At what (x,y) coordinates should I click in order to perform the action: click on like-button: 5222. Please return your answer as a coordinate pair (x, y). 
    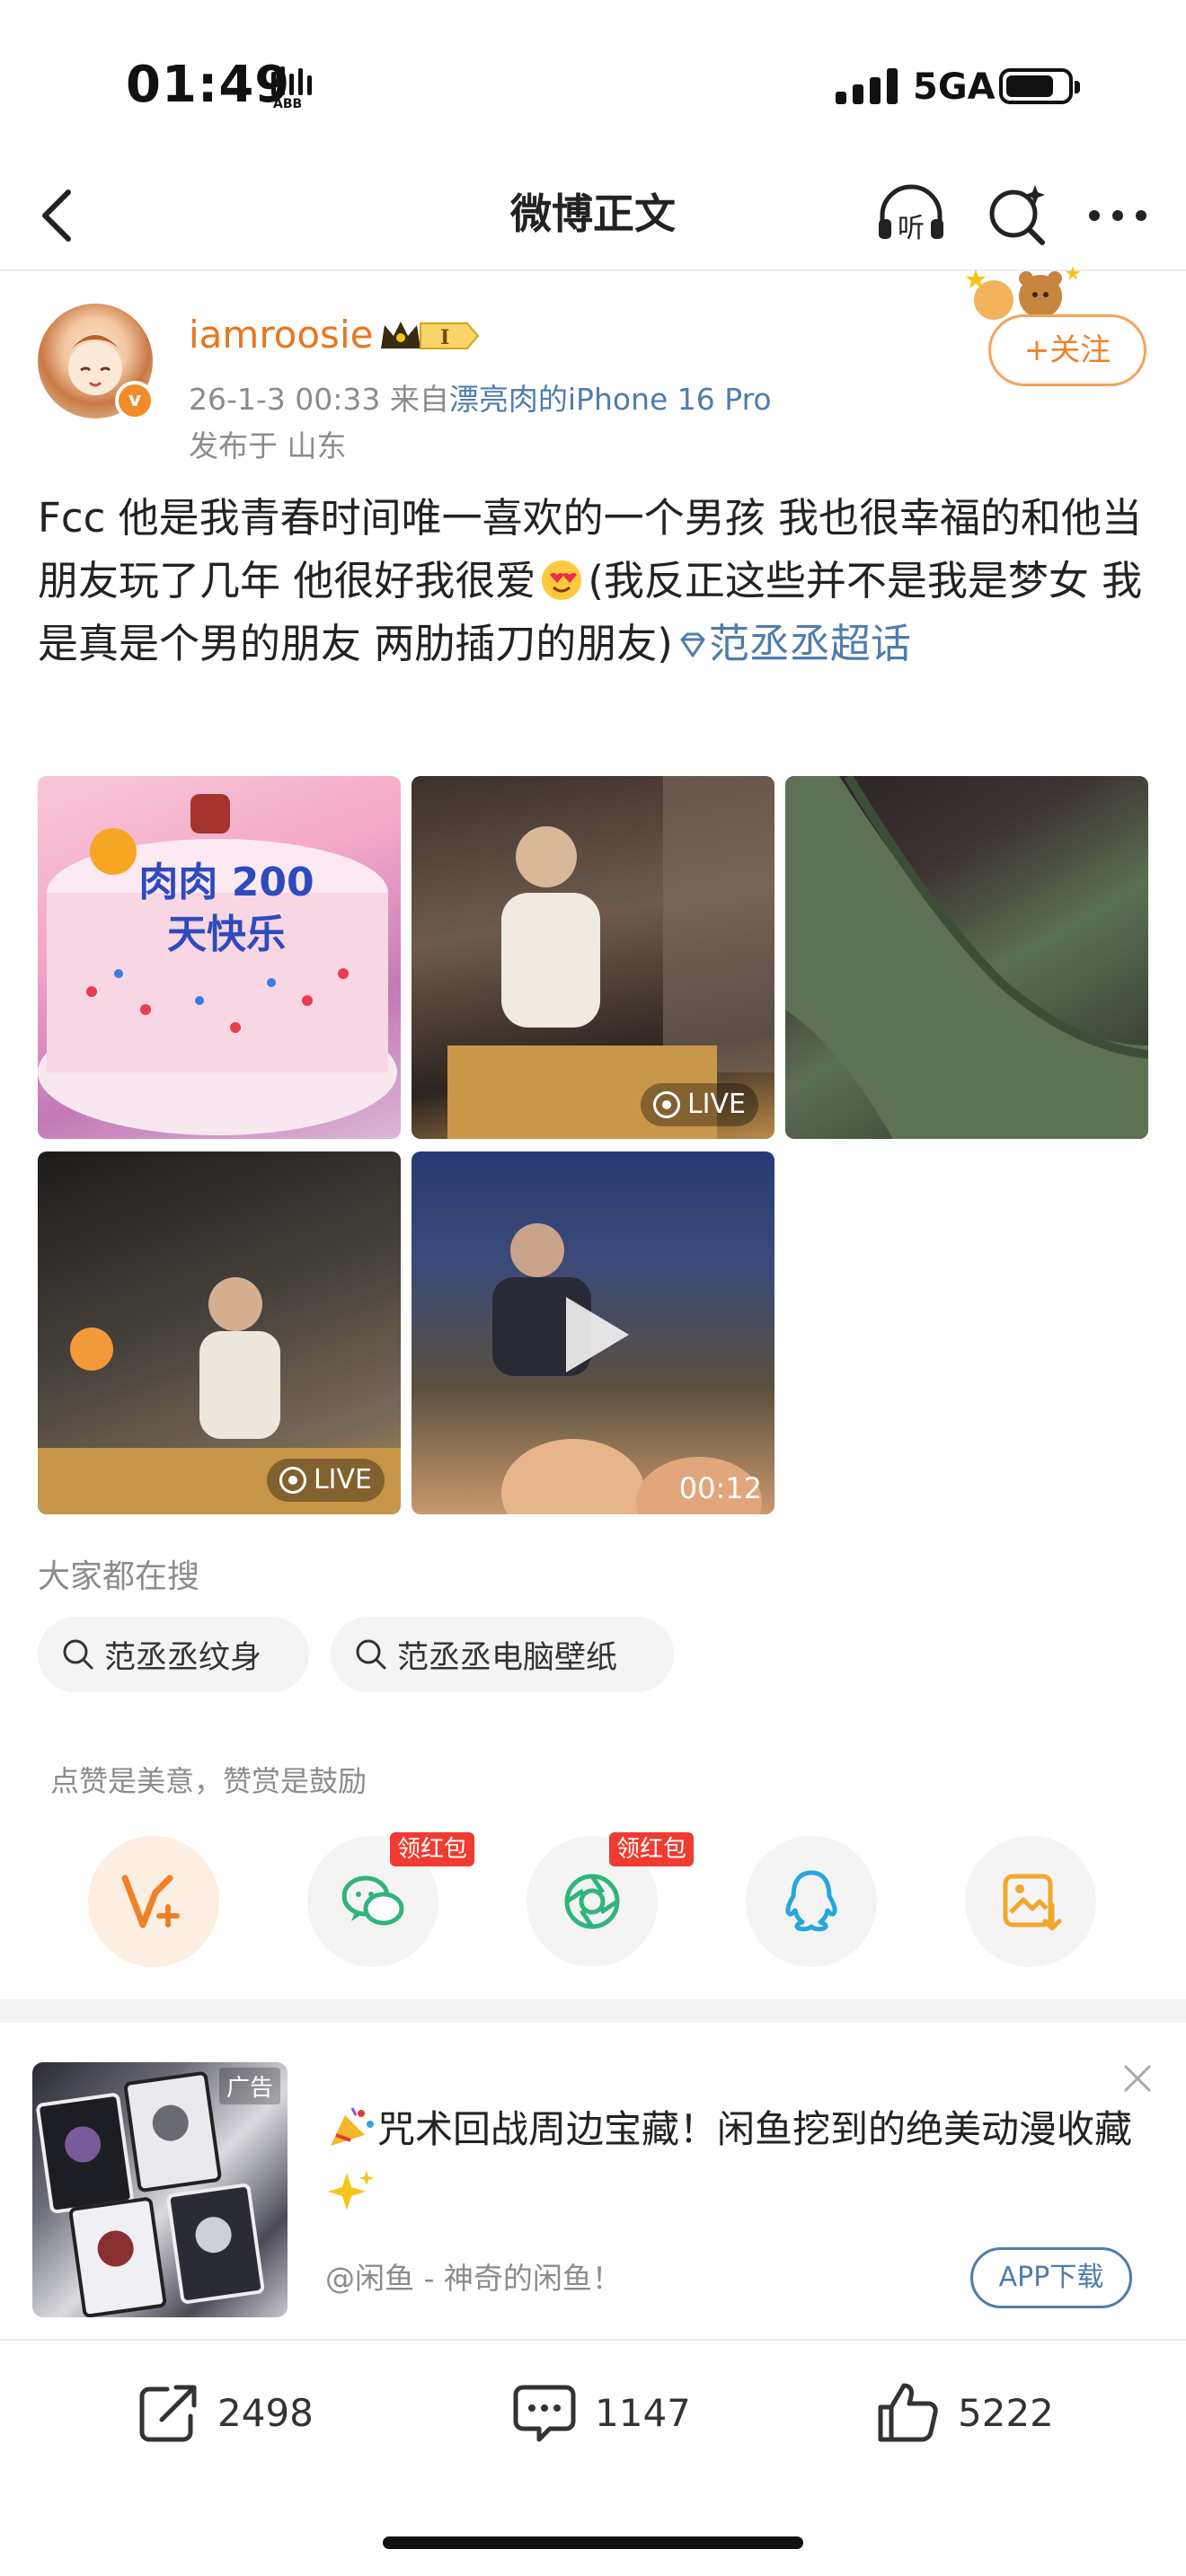
    Looking at the image, I should click on (963, 2412).